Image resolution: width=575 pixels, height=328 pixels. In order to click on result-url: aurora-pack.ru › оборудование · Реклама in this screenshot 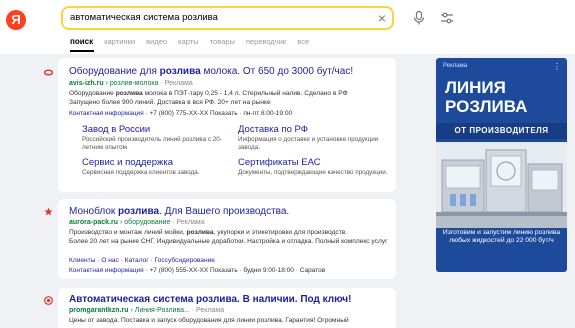, I will do `click(137, 222)`.